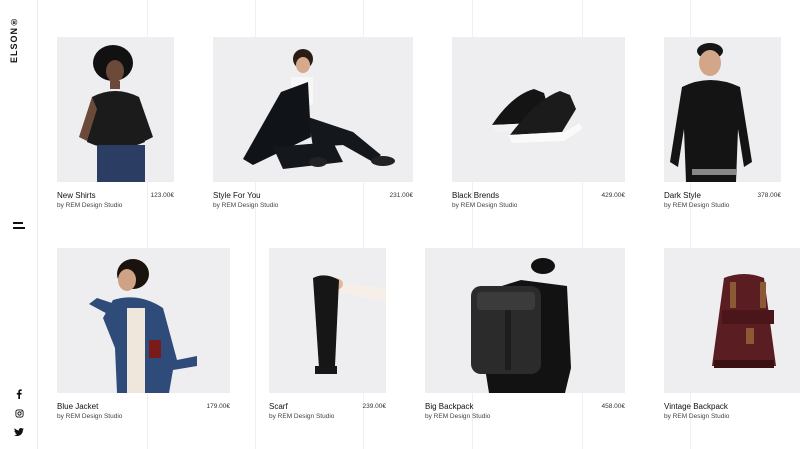  What do you see at coordinates (19, 394) in the screenshot?
I see `facebook-icon` at bounding box center [19, 394].